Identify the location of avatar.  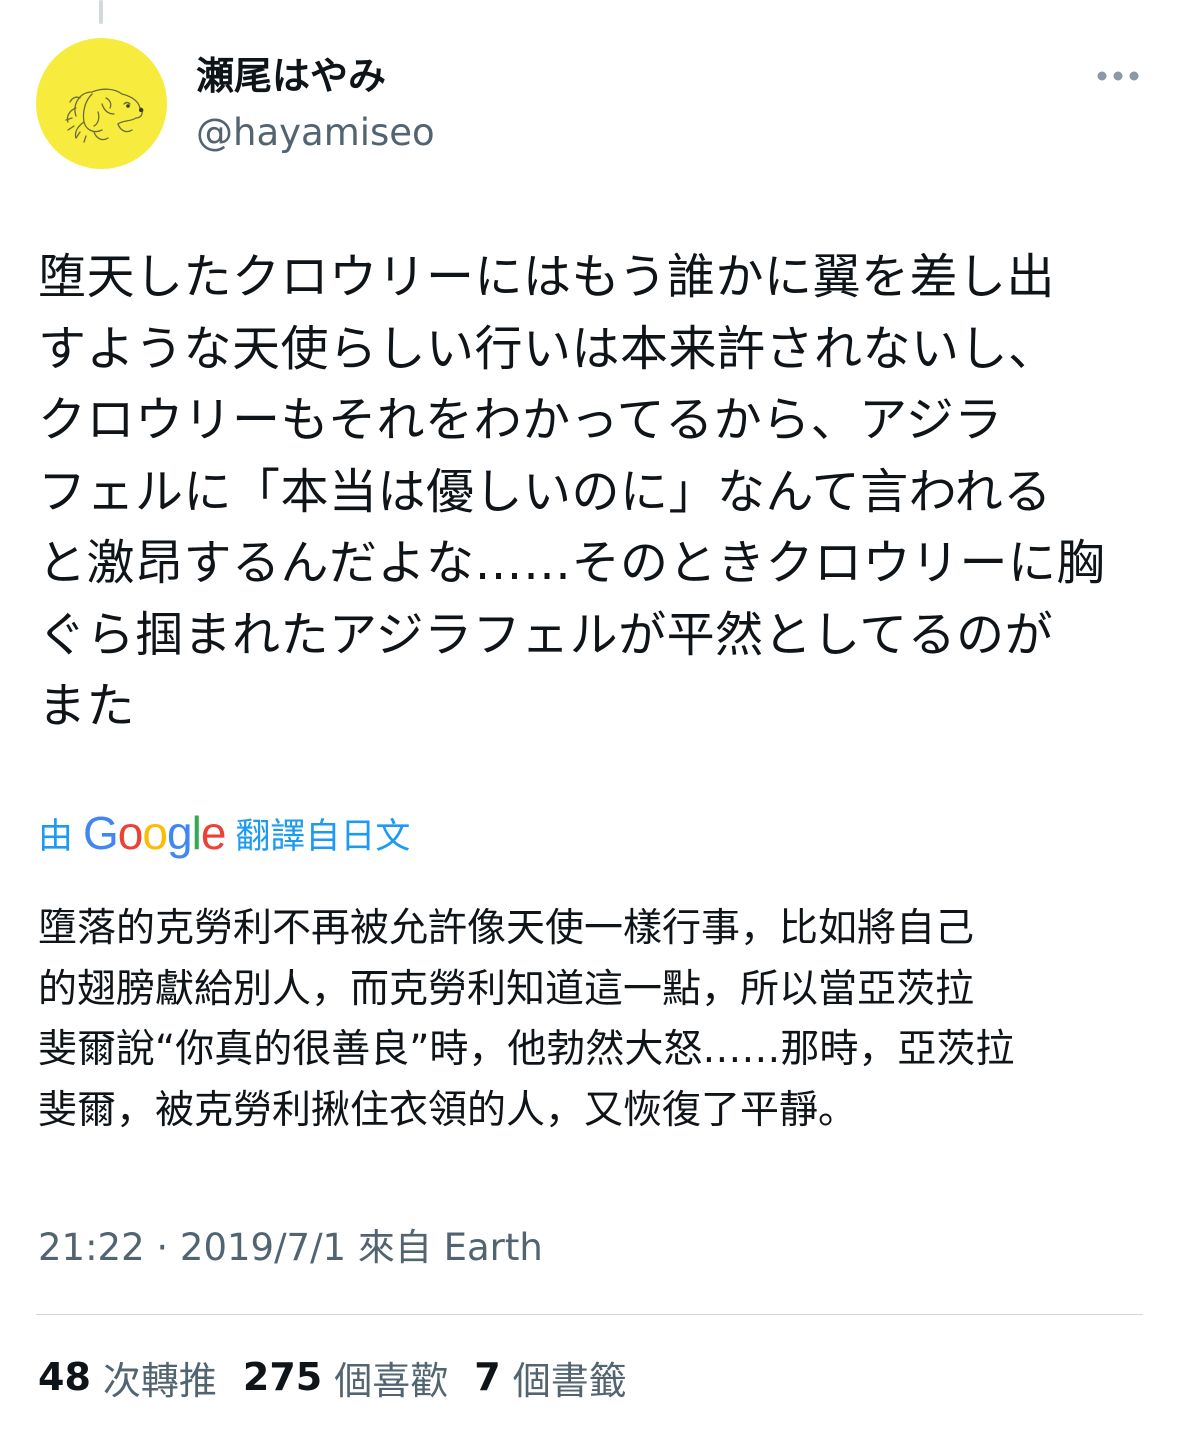
(101, 103).